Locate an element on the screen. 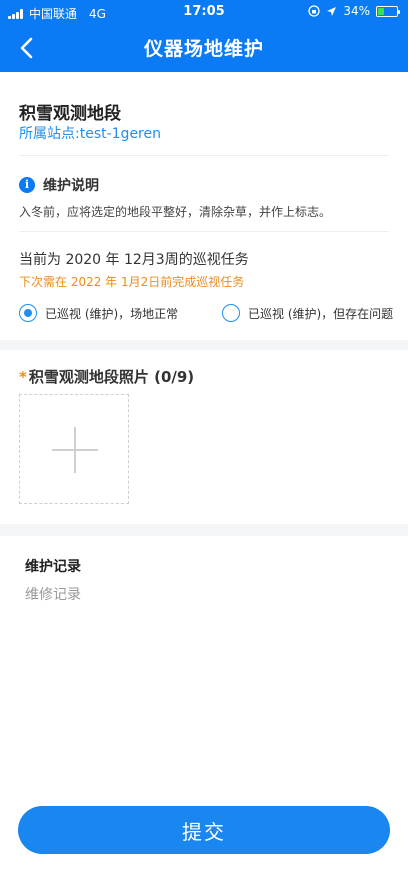 The width and height of the screenshot is (408, 883). task-current: 当前为 2020 年 12月3周的巡视任务 is located at coordinates (134, 260).